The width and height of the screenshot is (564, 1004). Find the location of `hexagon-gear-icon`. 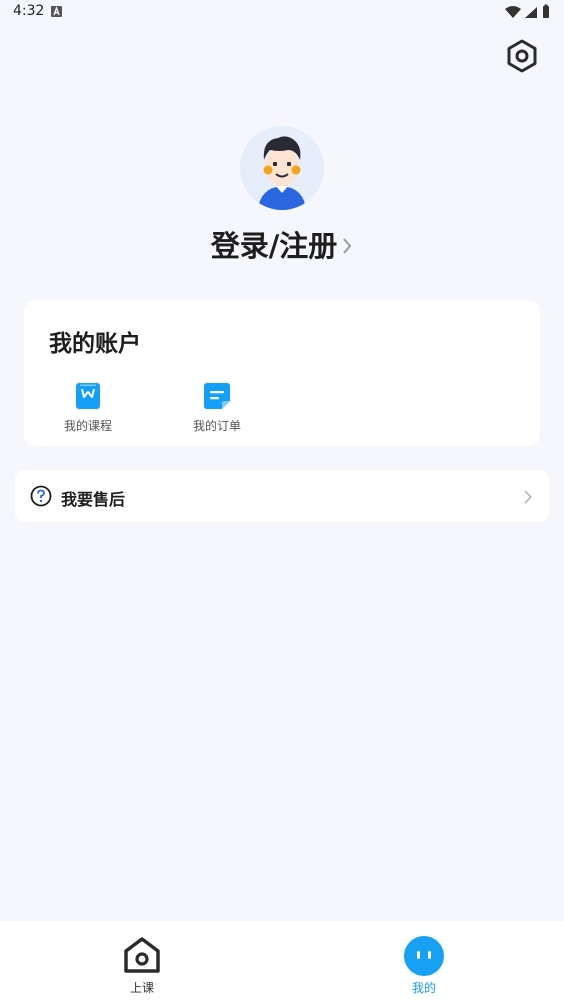

hexagon-gear-icon is located at coordinates (522, 56).